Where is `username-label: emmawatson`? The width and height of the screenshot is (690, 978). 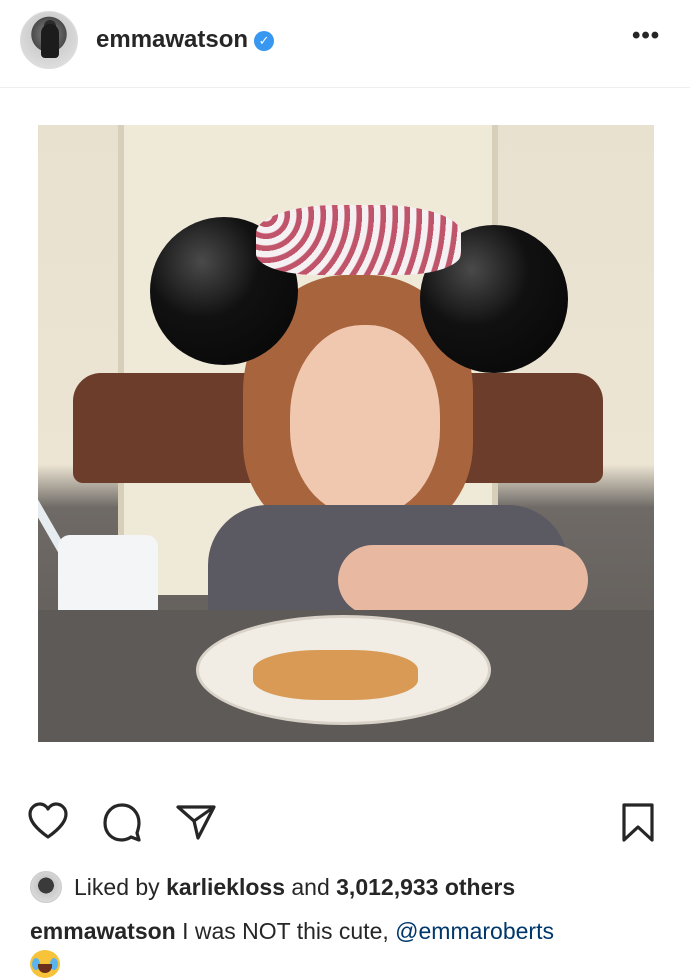
username-label: emmawatson is located at coordinates (172, 39).